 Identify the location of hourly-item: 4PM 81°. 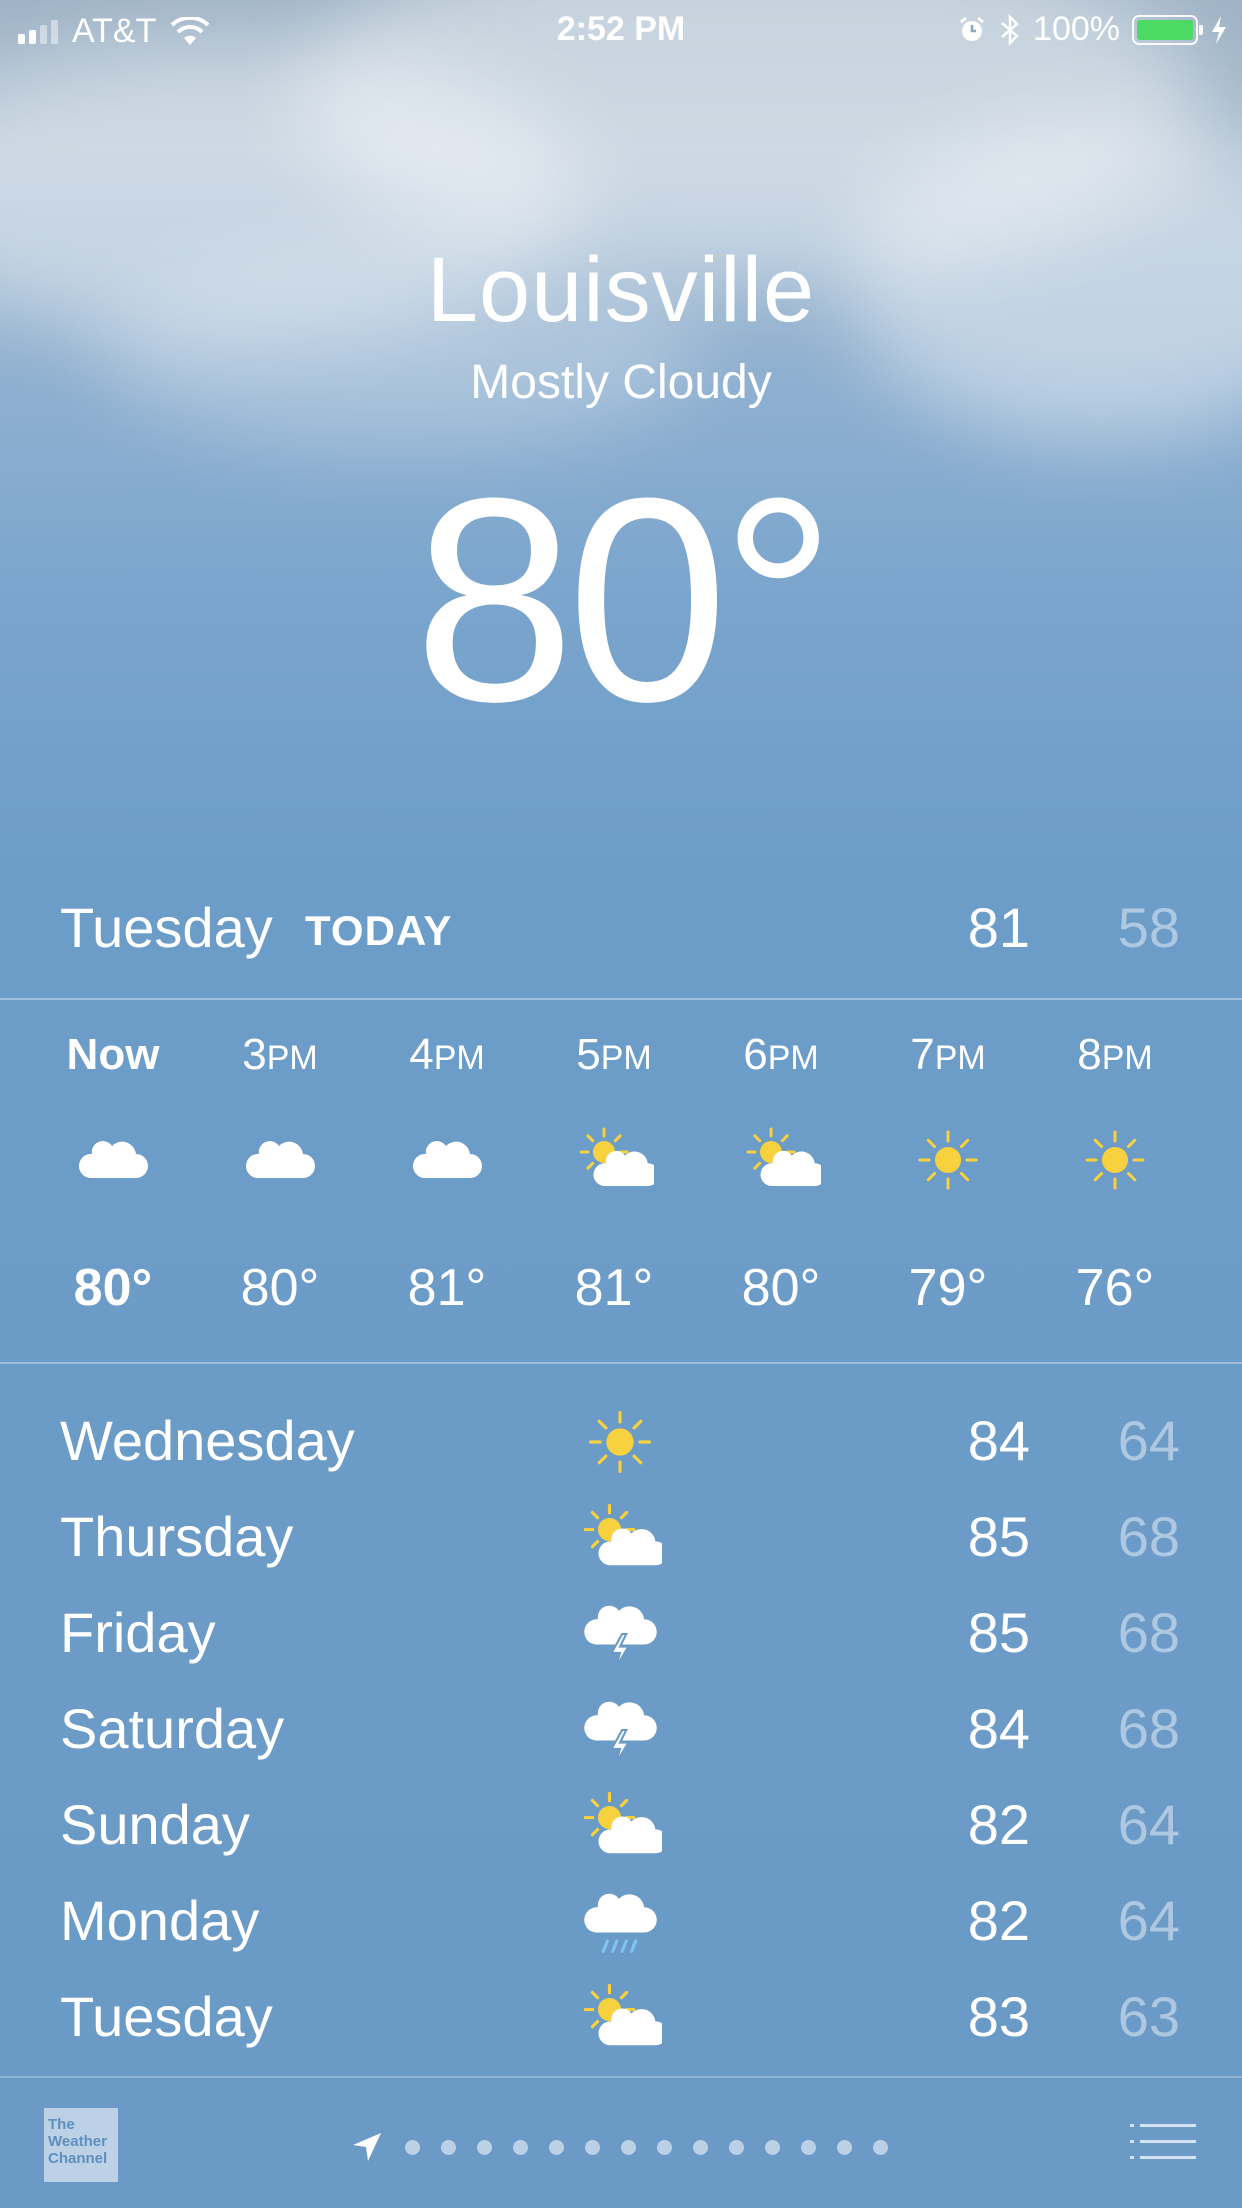
(447, 1181).